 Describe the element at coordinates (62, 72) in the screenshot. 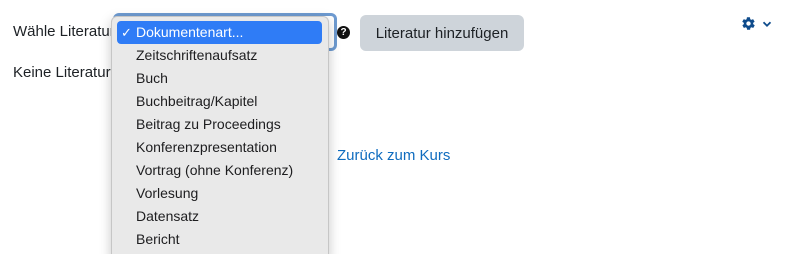

I see `empty-state-text: Keine Literatur` at that location.